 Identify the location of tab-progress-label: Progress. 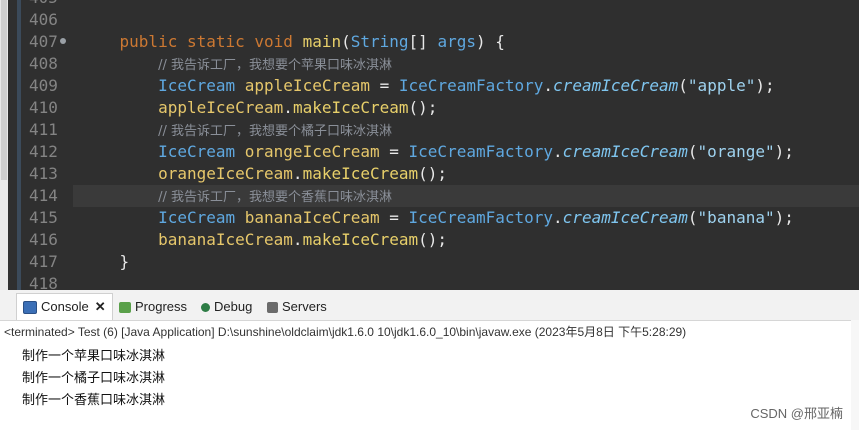
(161, 306).